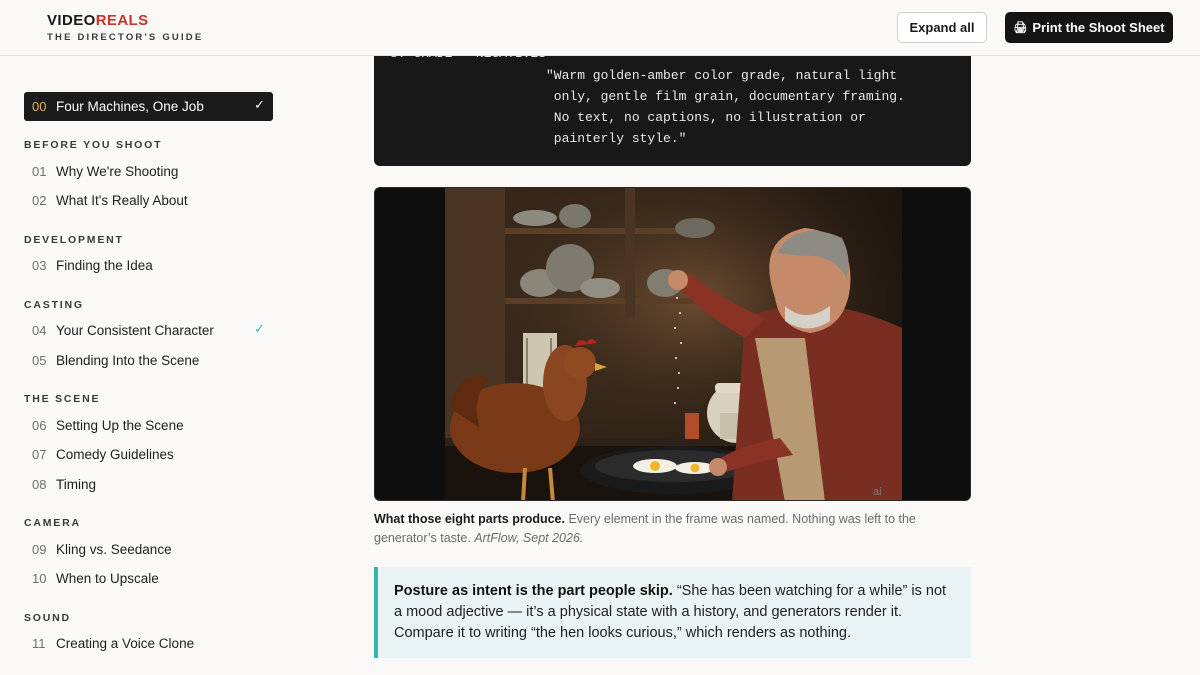 This screenshot has width=1200, height=675. I want to click on nav-item-number: 01, so click(39, 171).